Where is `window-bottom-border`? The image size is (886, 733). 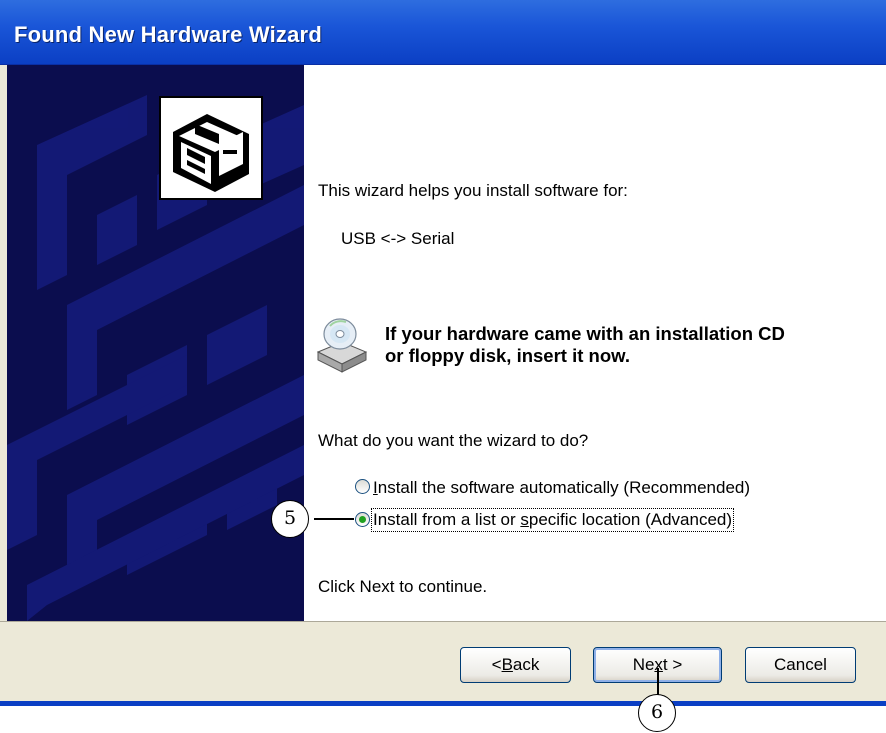
window-bottom-border is located at coordinates (443, 703).